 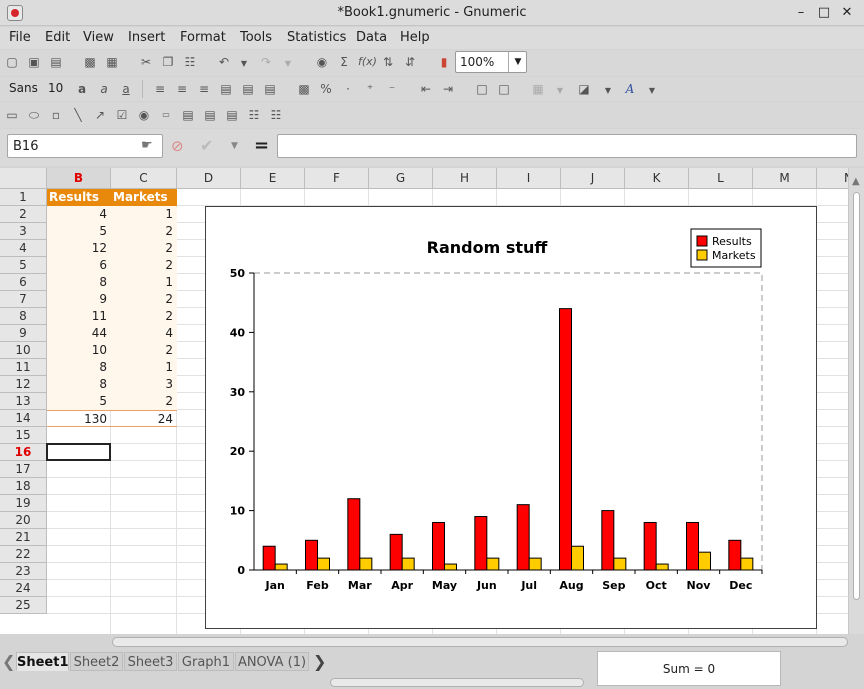 What do you see at coordinates (144, 197) in the screenshot?
I see `table-header-markets: Markets` at bounding box center [144, 197].